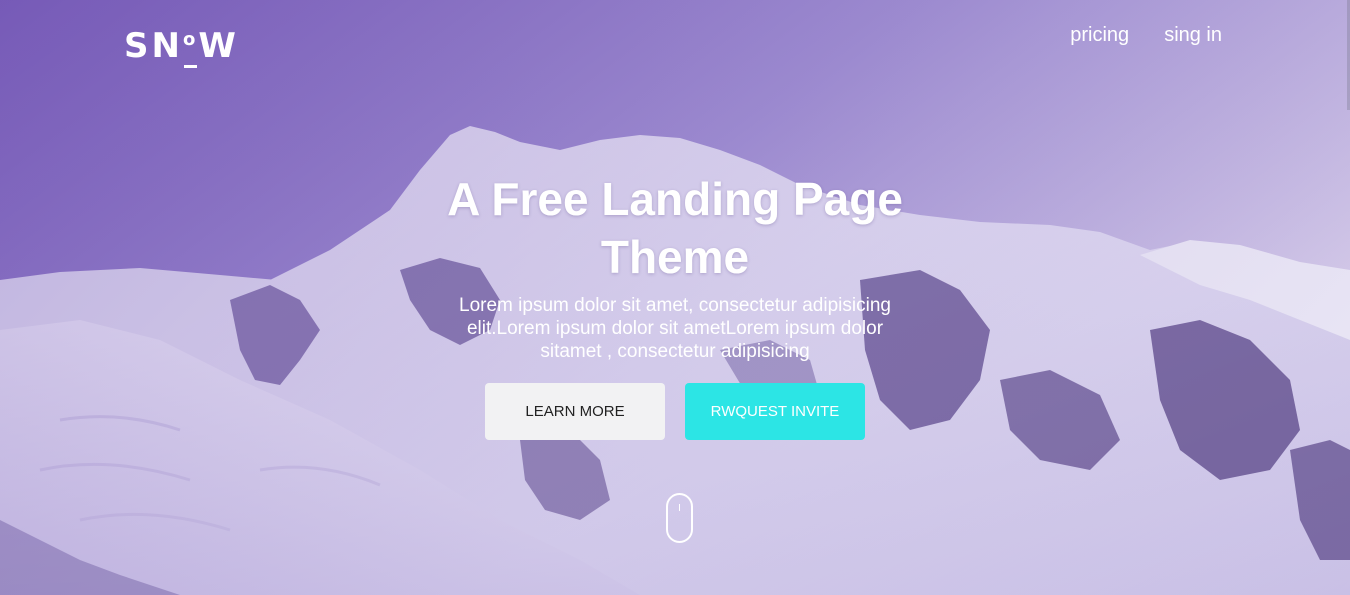  I want to click on learn-more-button: LEARN MORE, so click(575, 411).